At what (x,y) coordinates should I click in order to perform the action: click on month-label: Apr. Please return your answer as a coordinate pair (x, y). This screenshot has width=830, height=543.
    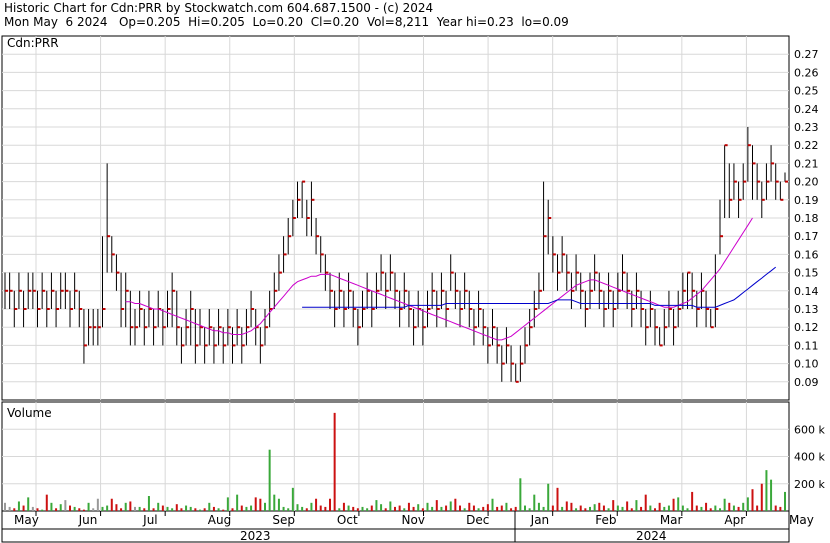
    Looking at the image, I should click on (734, 520).